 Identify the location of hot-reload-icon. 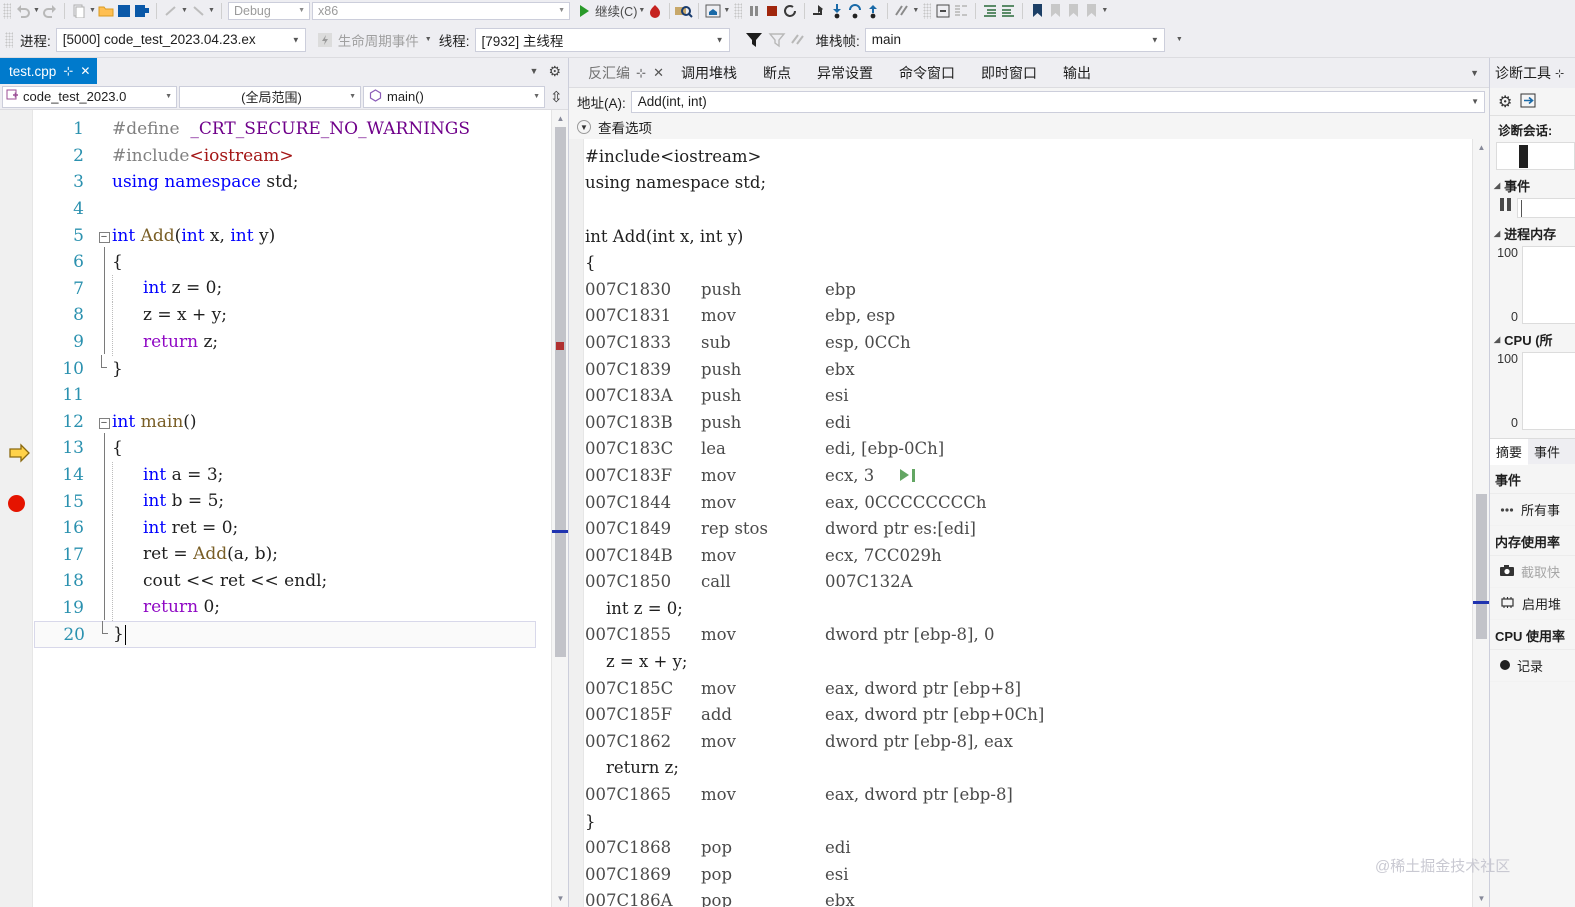
(655, 11).